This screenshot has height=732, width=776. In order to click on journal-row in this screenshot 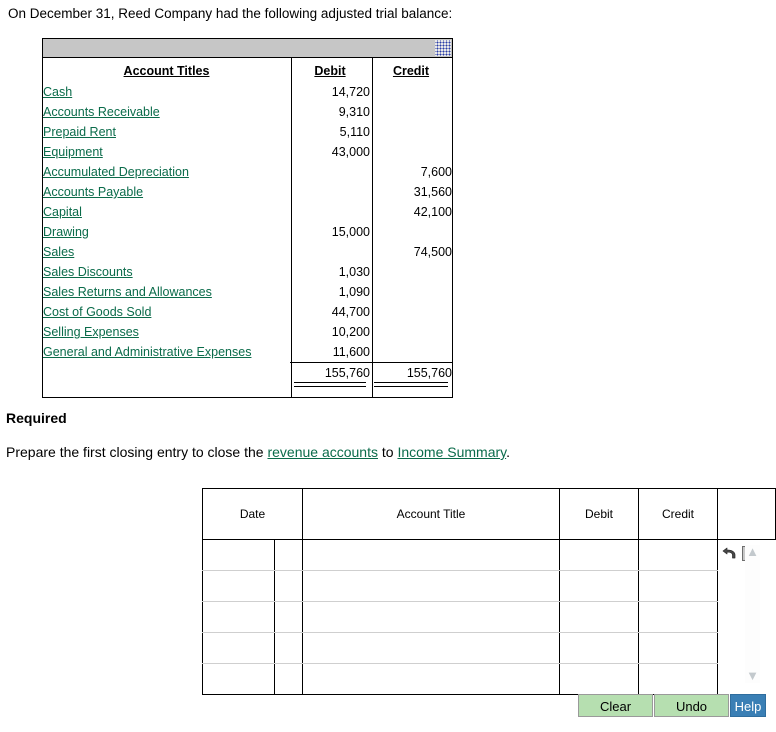, I will do `click(489, 586)`.